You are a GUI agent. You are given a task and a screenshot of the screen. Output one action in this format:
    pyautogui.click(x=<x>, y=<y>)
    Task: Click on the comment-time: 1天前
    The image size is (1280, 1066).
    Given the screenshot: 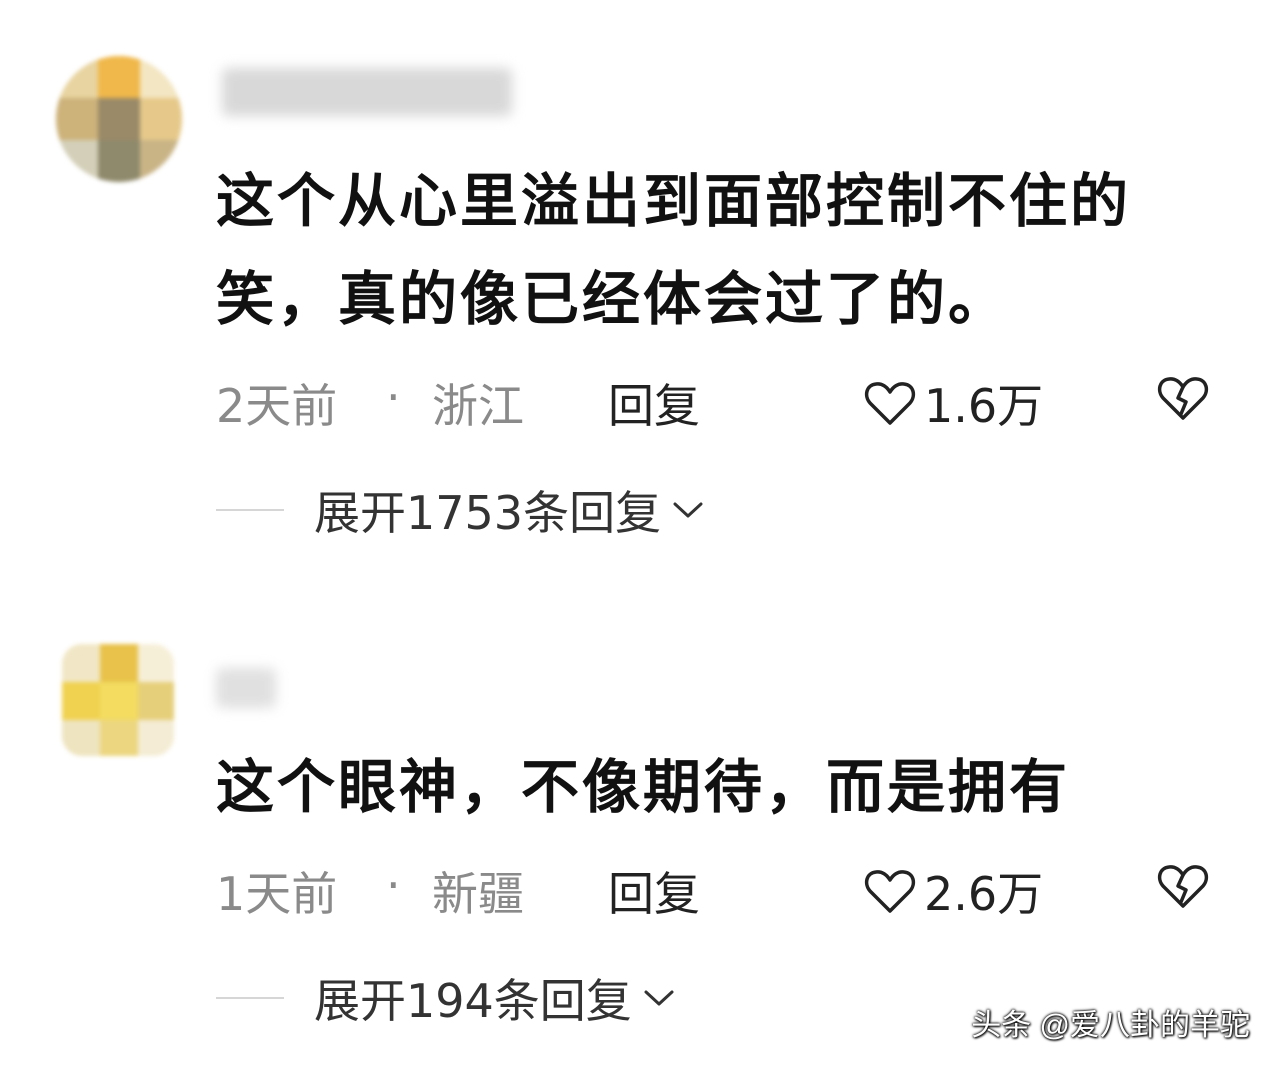 What is the action you would take?
    pyautogui.click(x=277, y=894)
    